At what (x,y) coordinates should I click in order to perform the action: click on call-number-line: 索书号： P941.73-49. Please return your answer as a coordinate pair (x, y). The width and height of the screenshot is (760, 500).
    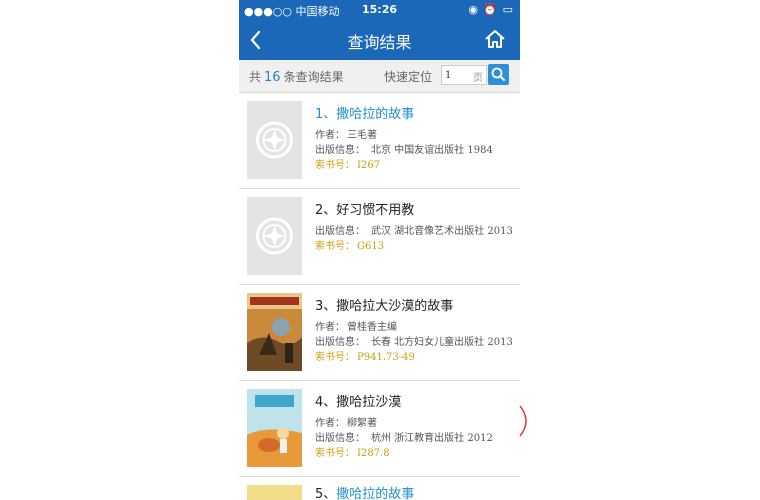
    Looking at the image, I should click on (365, 357).